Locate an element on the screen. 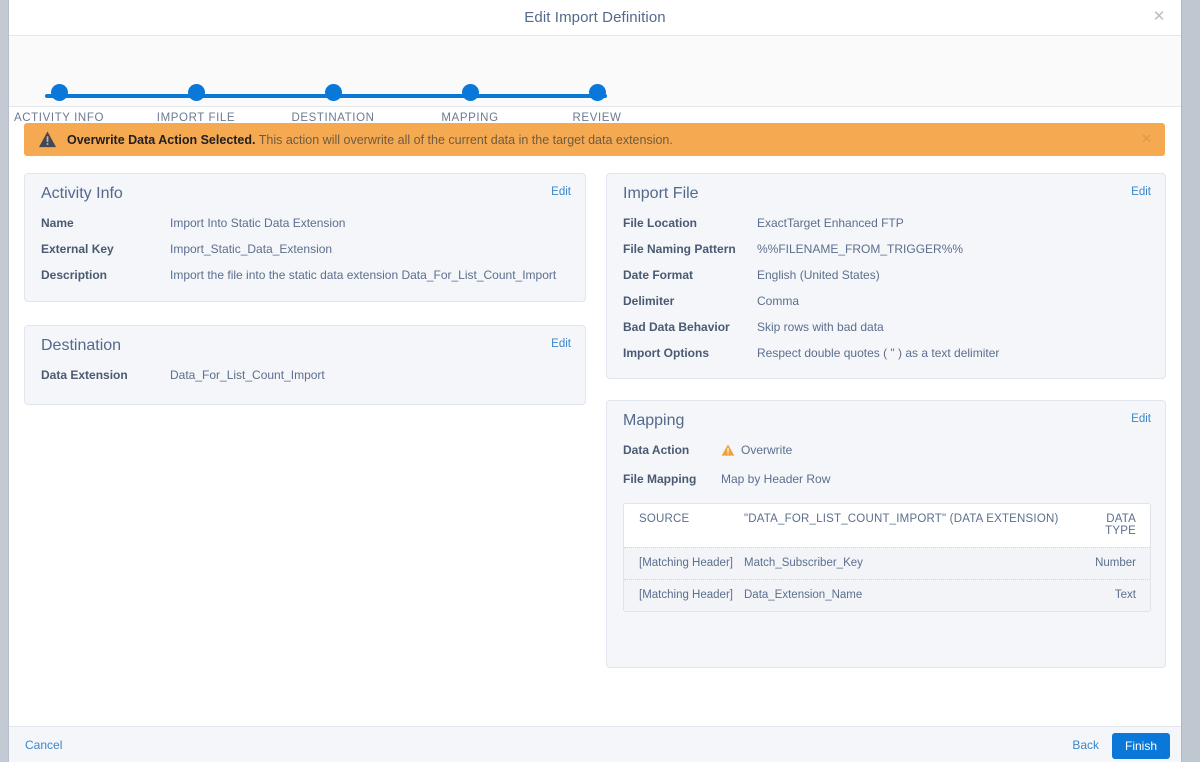 This screenshot has width=1200, height=762. detail-label: Name is located at coordinates (57, 223).